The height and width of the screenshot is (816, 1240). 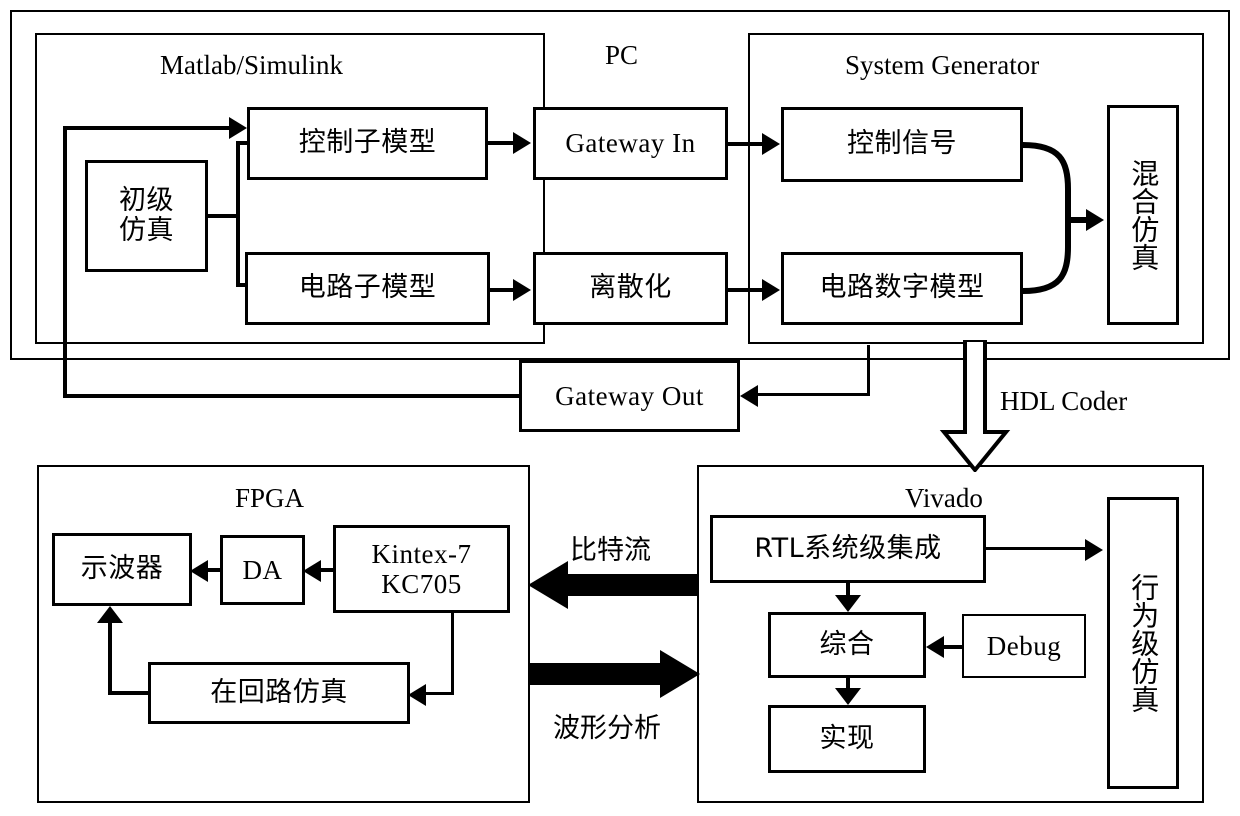 What do you see at coordinates (199, 571) in the screenshot?
I see `arrowhead-da-to-oscilloscope` at bounding box center [199, 571].